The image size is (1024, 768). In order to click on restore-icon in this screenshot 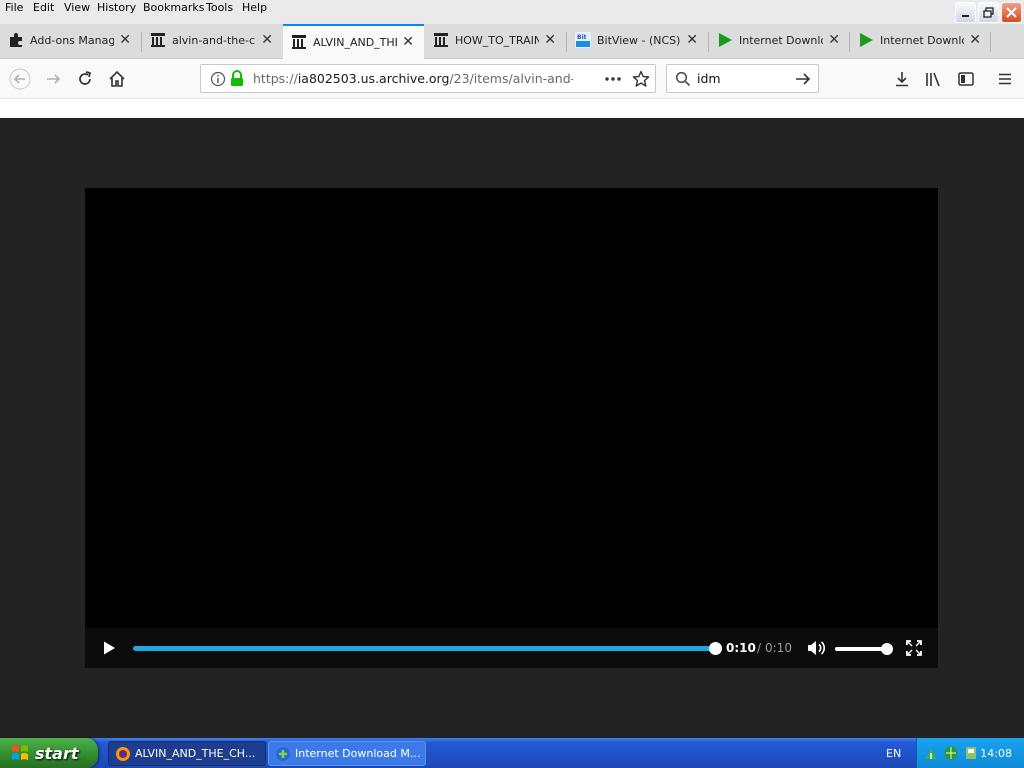, I will do `click(988, 12)`.